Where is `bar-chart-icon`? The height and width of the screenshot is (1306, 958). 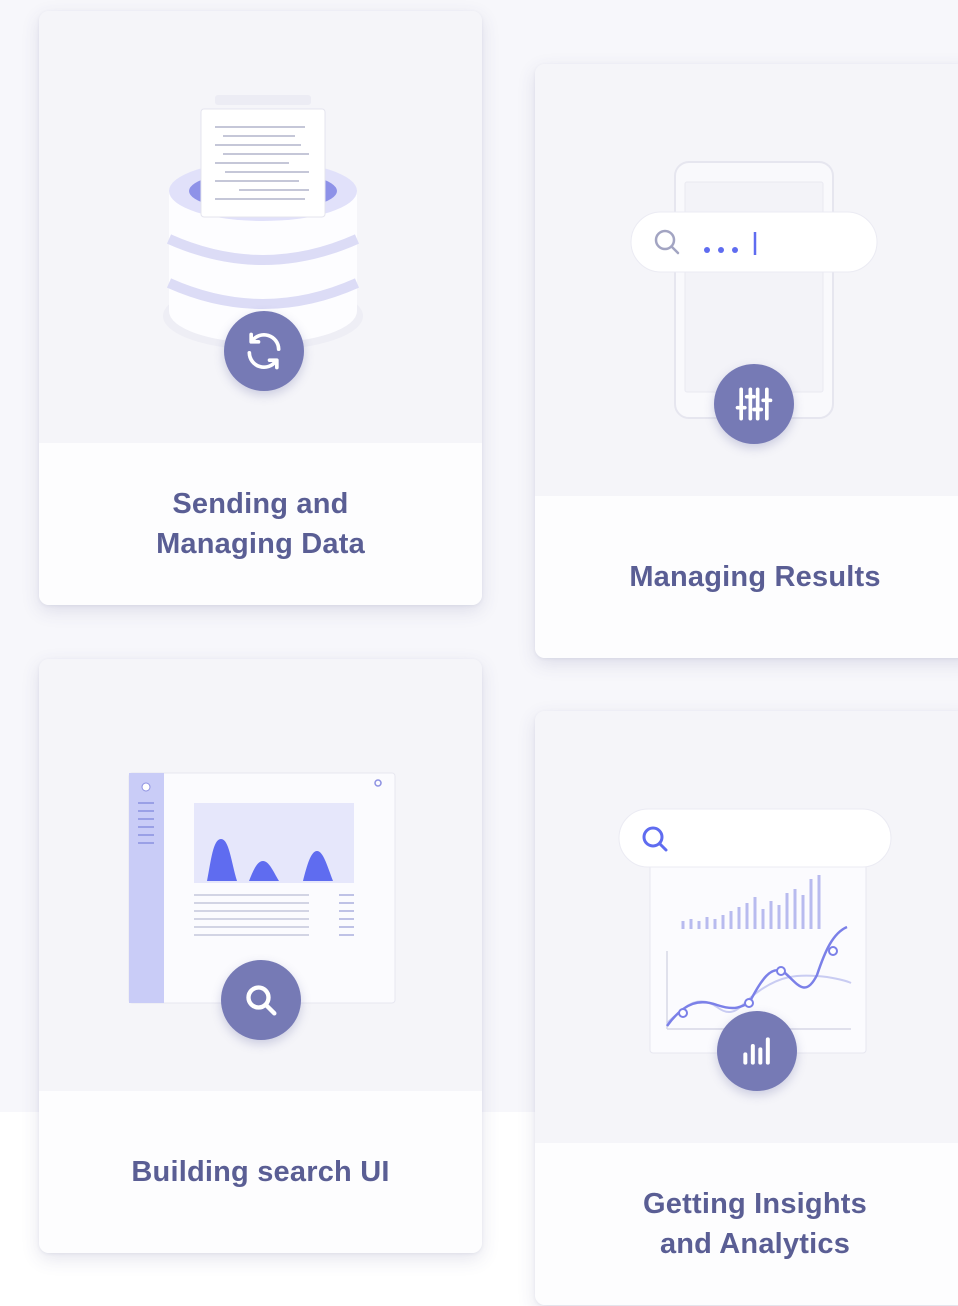 bar-chart-icon is located at coordinates (757, 1051).